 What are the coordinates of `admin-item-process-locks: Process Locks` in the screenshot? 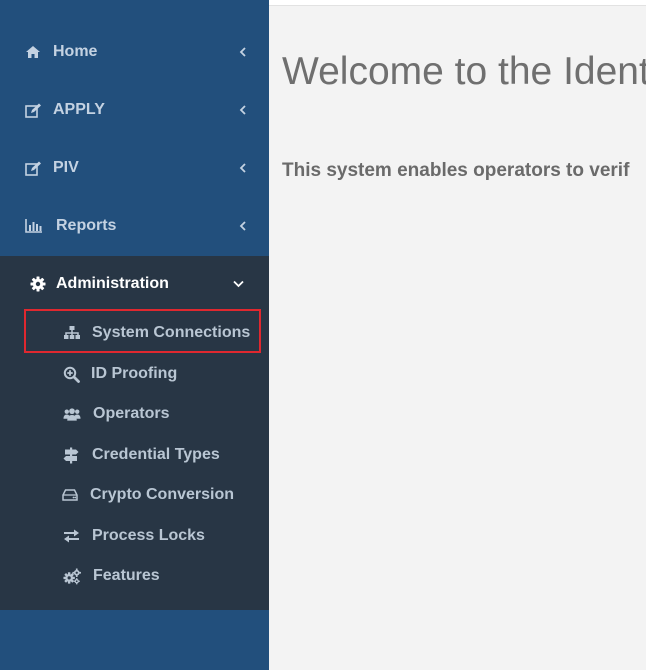 It's located at (134, 536).